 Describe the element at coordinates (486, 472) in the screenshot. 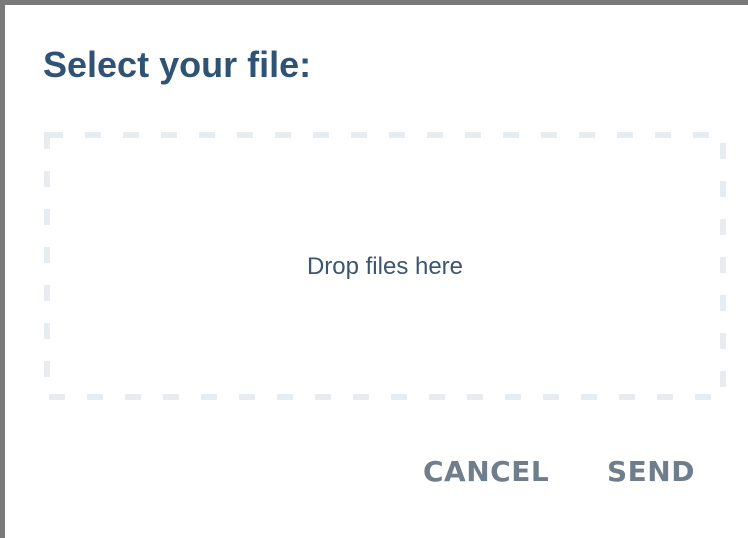

I see `cancel-button: CANCEL` at that location.